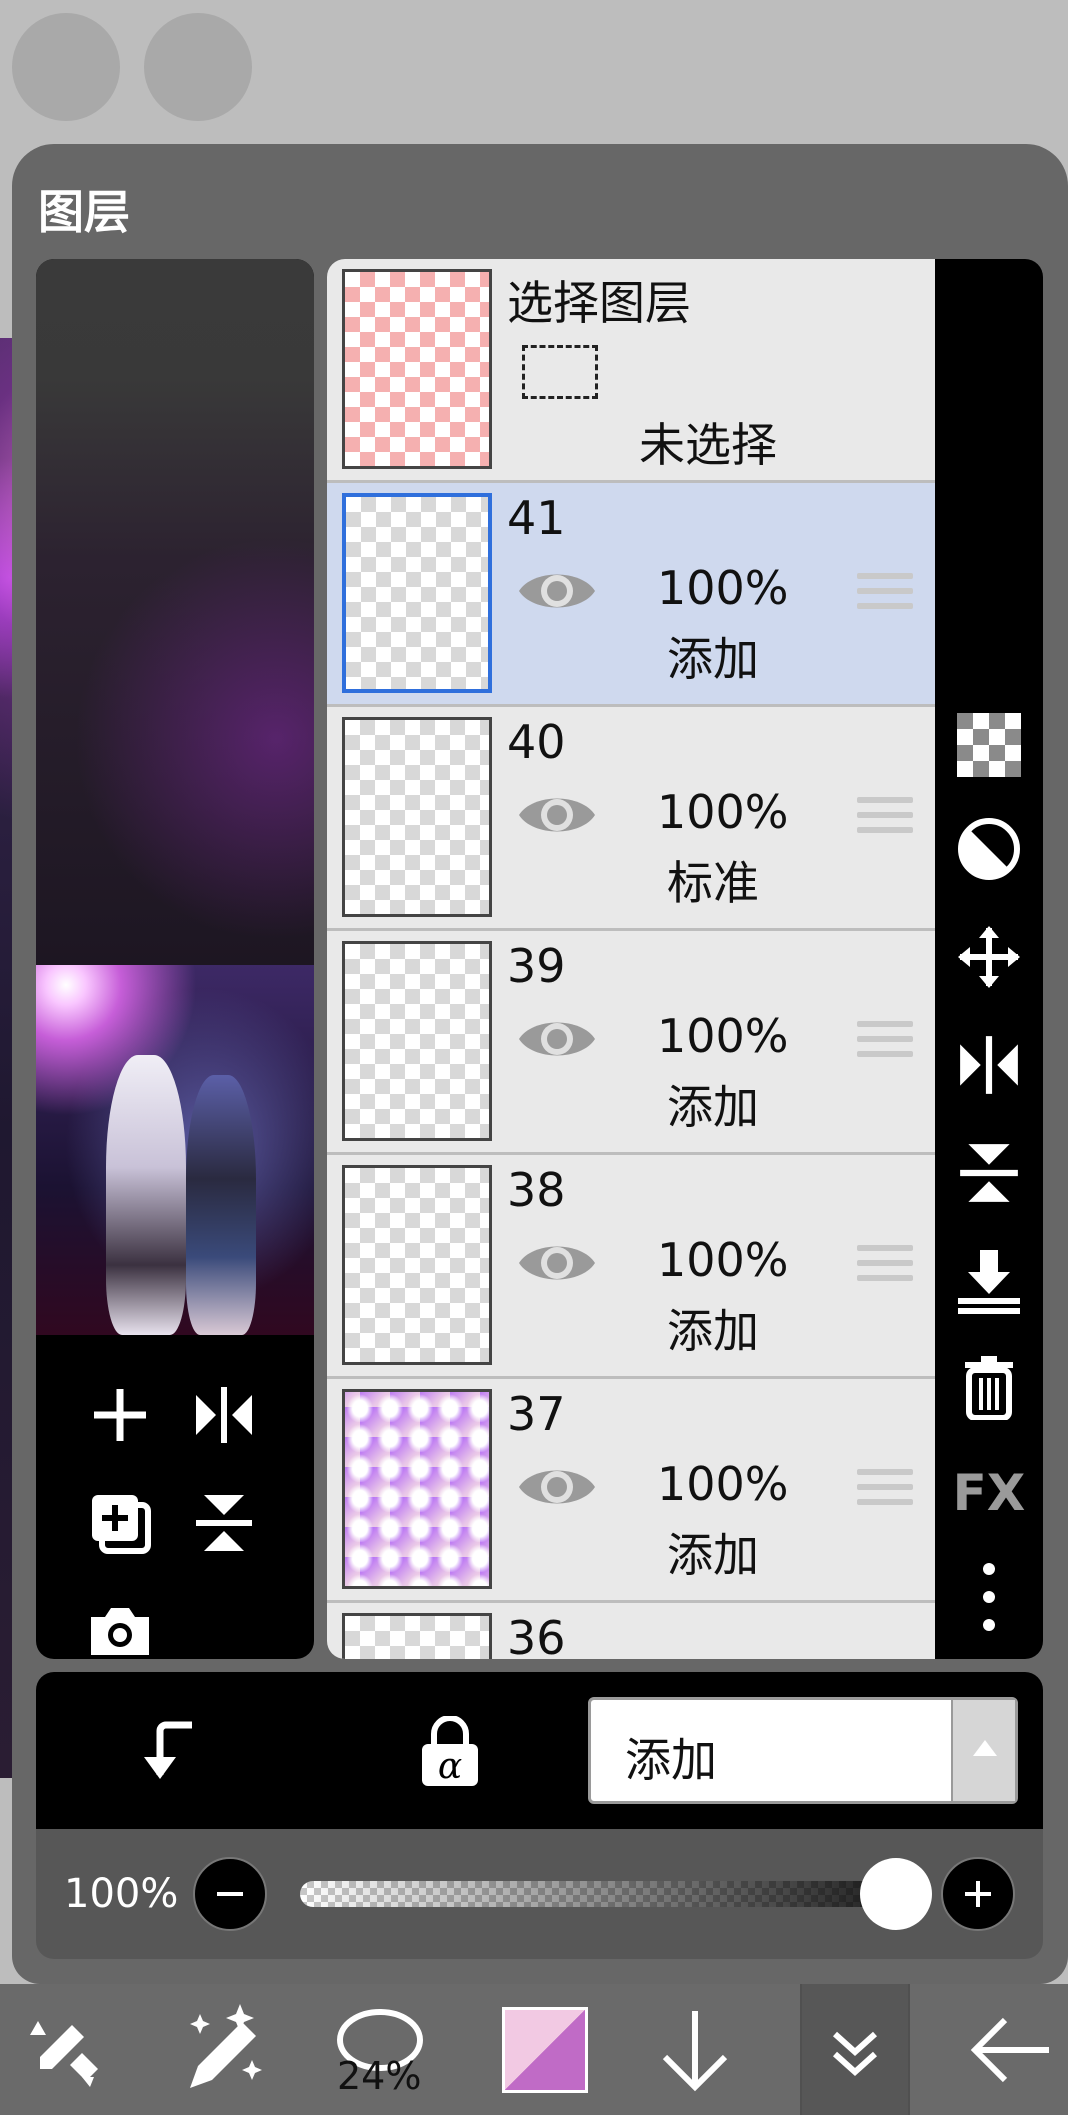 This screenshot has height=2115, width=1068. Describe the element at coordinates (631, 371) in the screenshot. I see `selection-layer-row: 选择图层 未选择` at that location.